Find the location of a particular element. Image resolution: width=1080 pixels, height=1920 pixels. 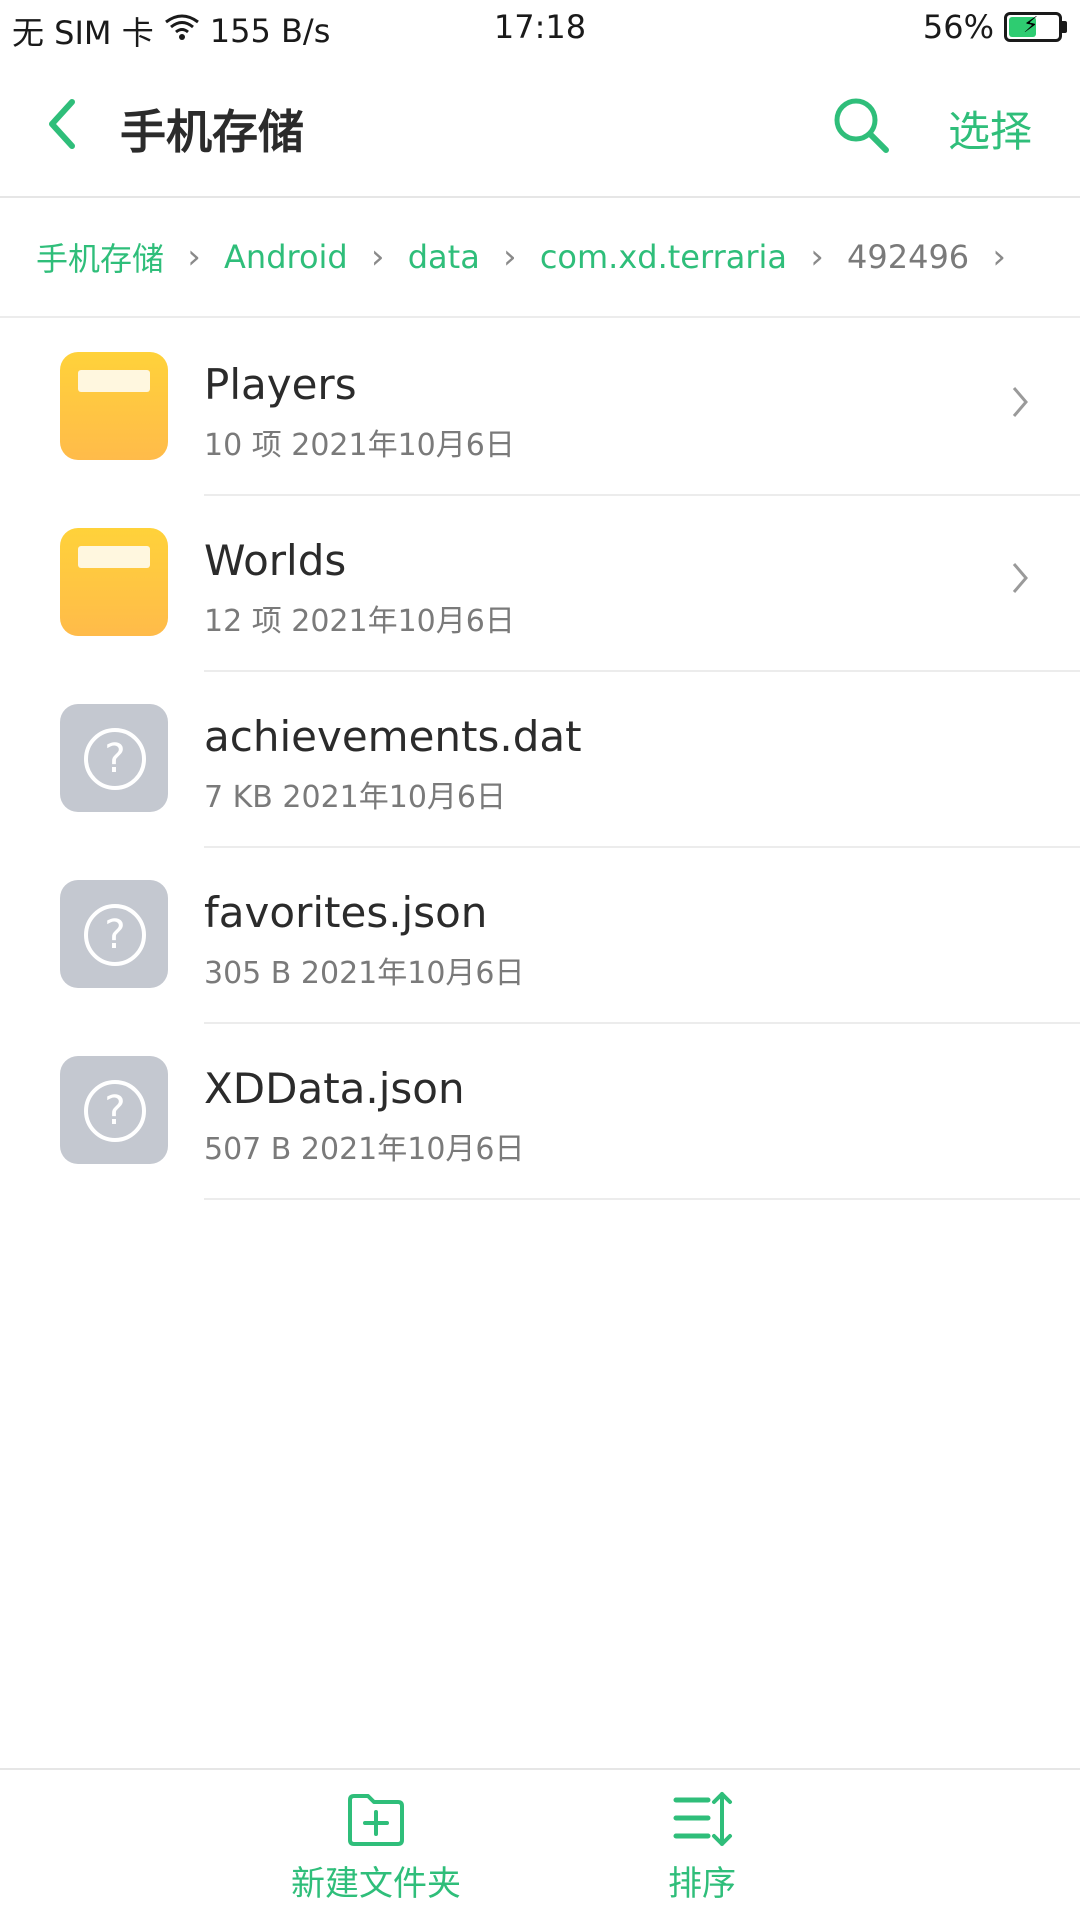

search-icon is located at coordinates (861, 125).